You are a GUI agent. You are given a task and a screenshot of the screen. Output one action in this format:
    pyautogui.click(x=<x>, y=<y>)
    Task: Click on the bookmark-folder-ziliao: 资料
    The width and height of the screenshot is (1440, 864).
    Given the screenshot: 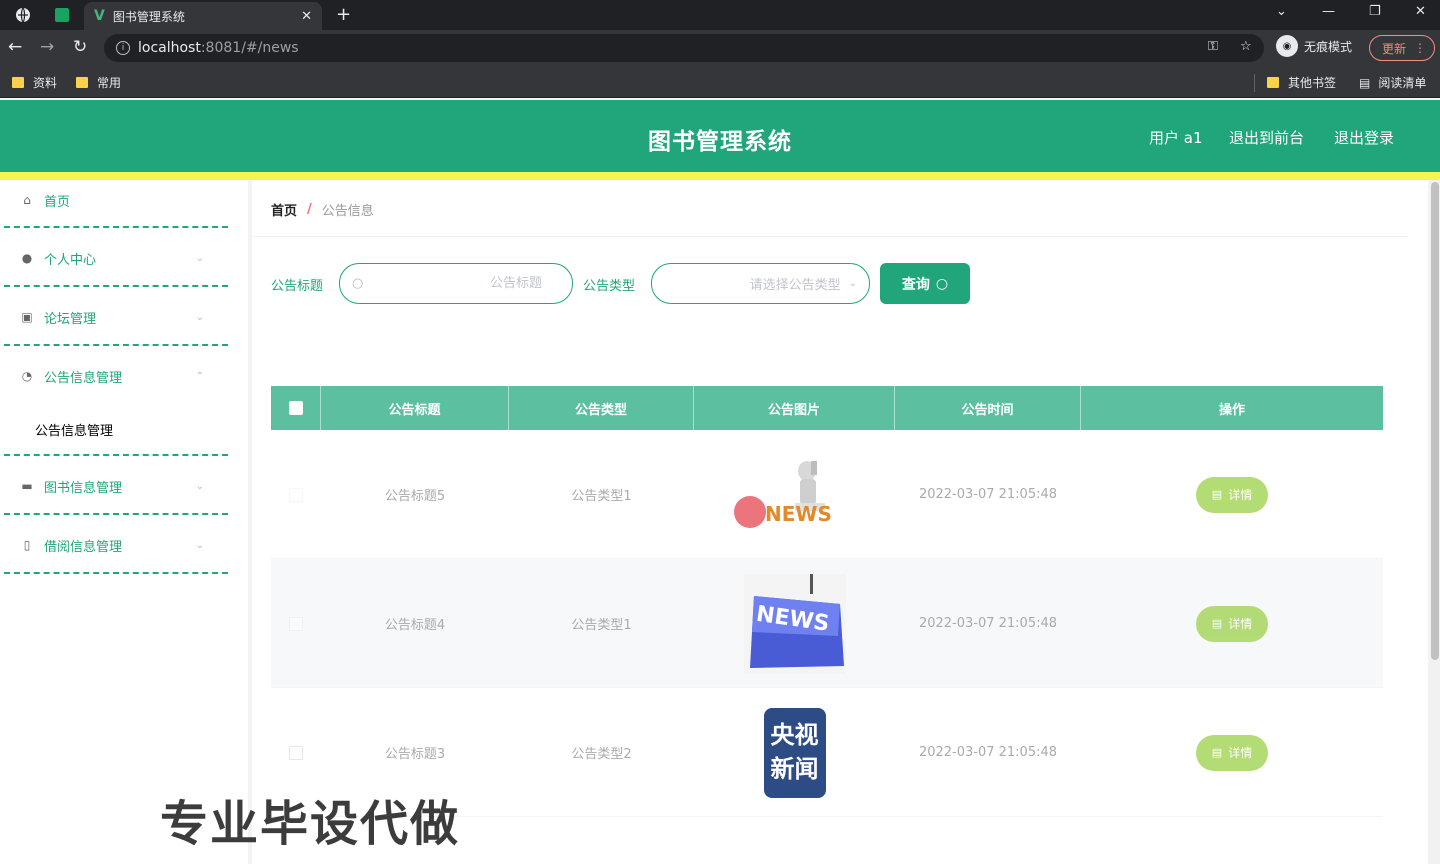 What is the action you would take?
    pyautogui.click(x=34, y=82)
    